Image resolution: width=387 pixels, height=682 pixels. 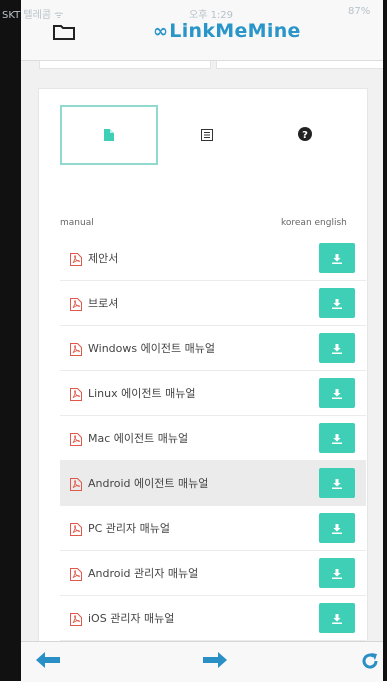 What do you see at coordinates (213, 528) in the screenshot?
I see `list-item: PC 관리자 매뉴얼` at bounding box center [213, 528].